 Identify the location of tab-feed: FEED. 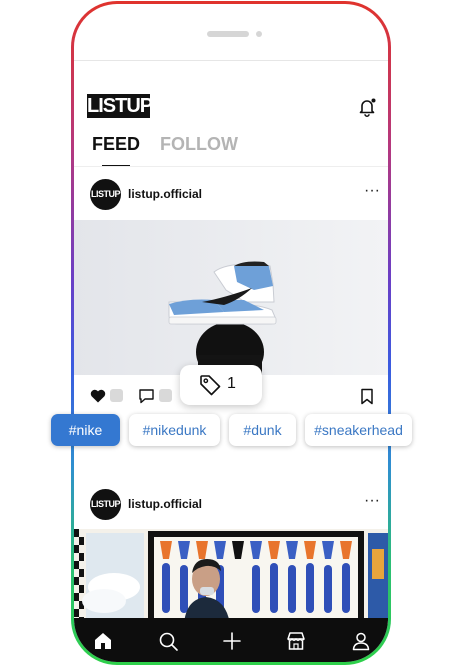
(116, 144).